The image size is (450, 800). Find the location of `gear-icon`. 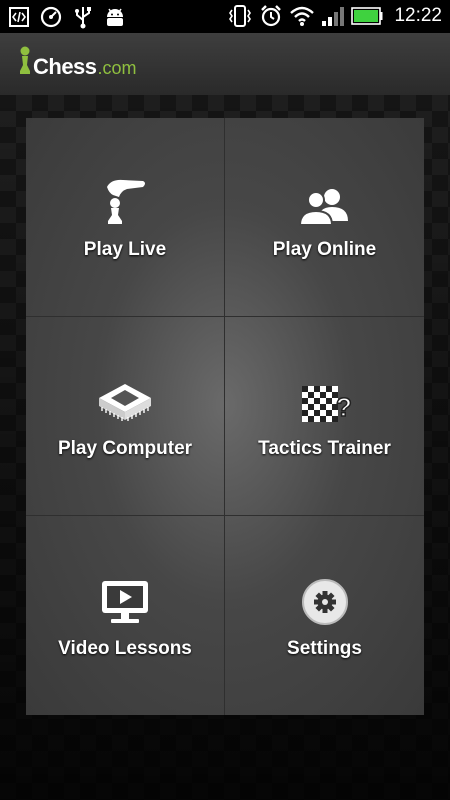

gear-icon is located at coordinates (325, 599).